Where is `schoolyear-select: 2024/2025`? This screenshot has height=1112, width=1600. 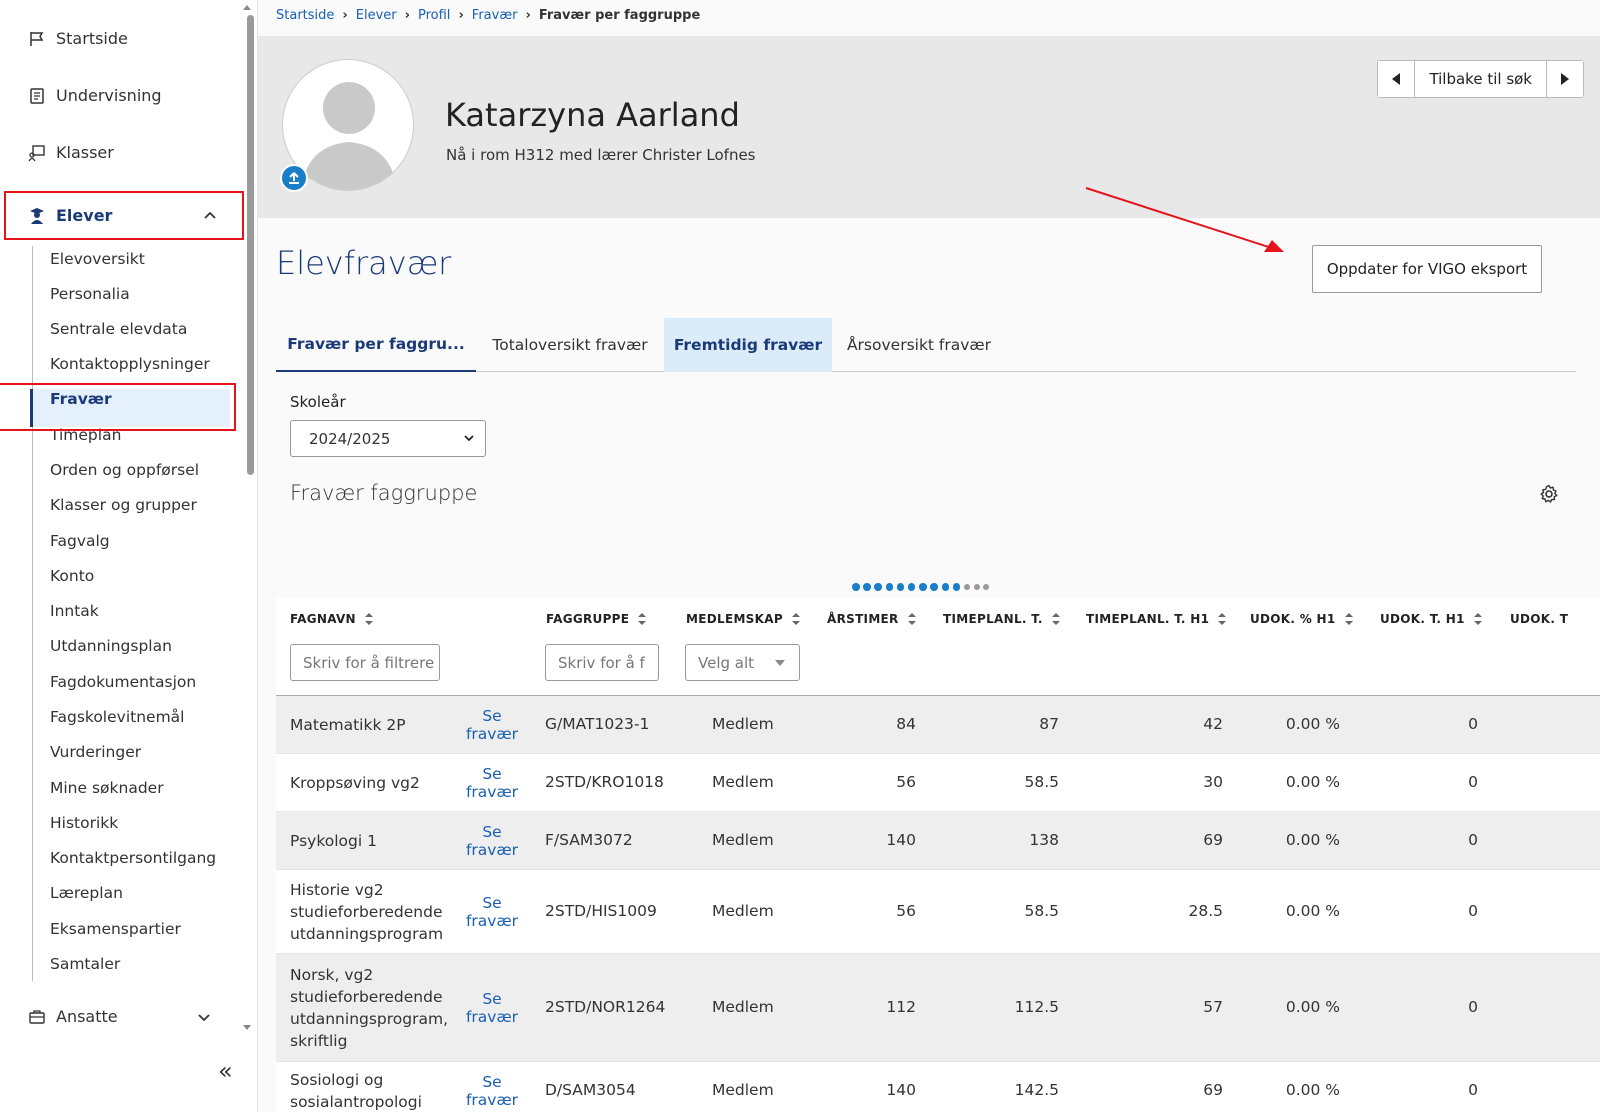 schoolyear-select: 2024/2025 is located at coordinates (388, 438).